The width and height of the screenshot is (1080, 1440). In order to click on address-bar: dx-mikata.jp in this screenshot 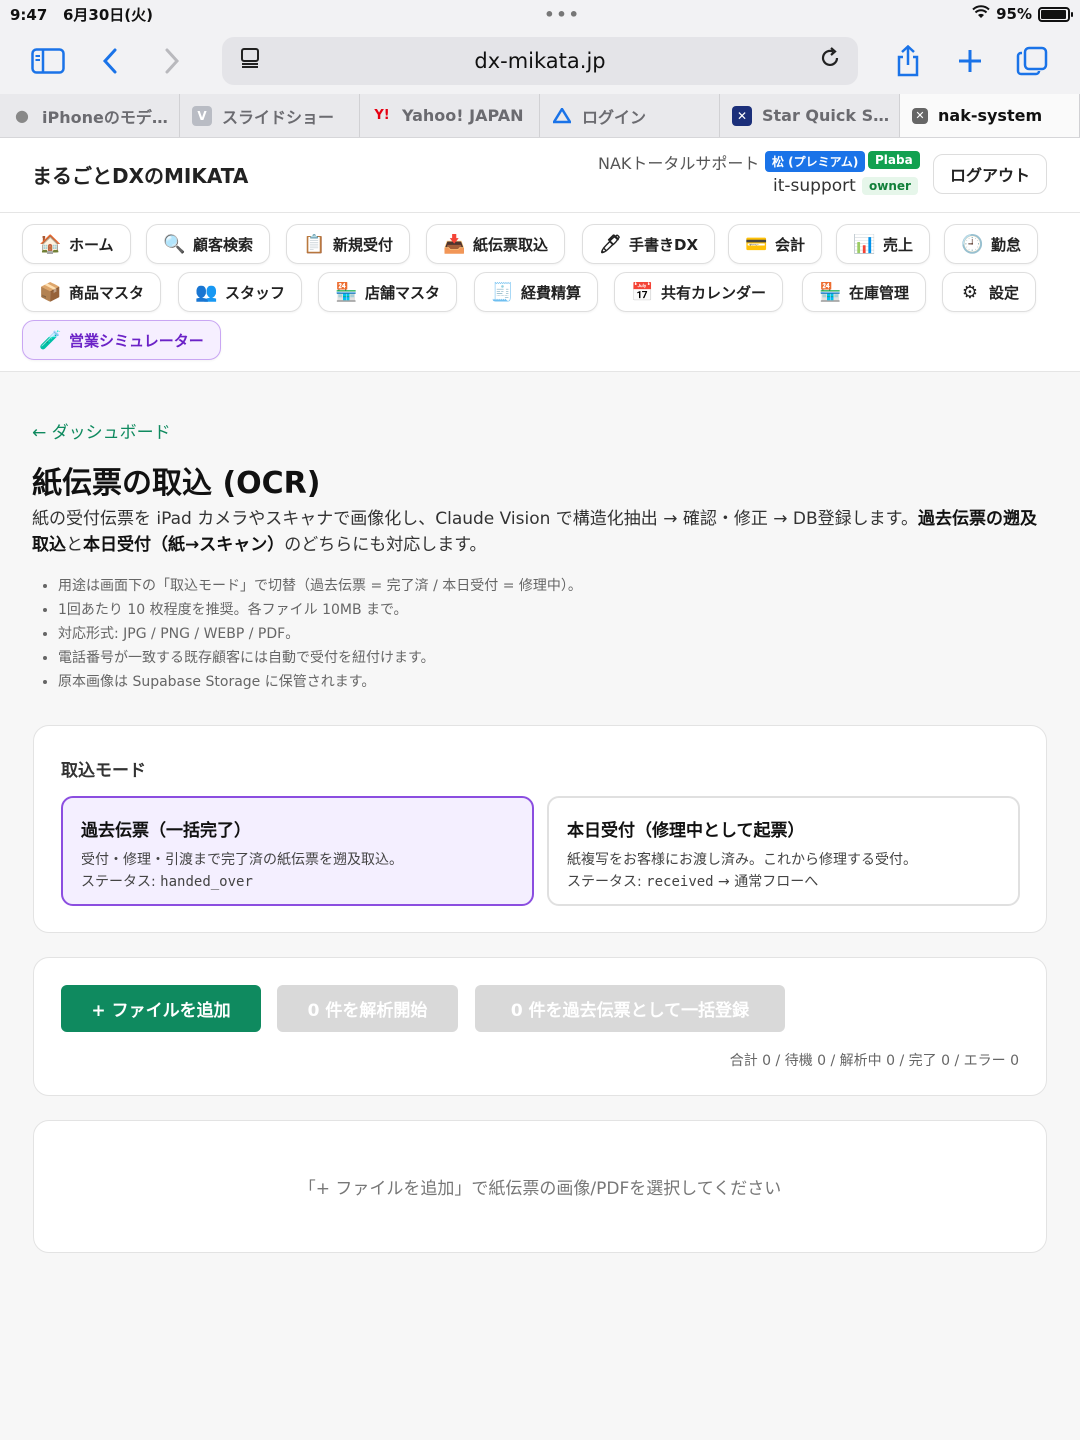, I will do `click(540, 61)`.